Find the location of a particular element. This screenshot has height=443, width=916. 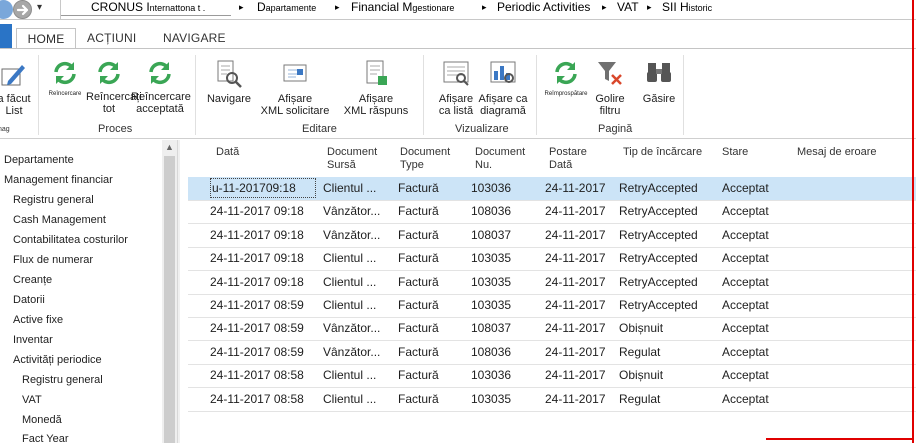

show-request-xml-label-2: XML solicitare is located at coordinates (295, 111).